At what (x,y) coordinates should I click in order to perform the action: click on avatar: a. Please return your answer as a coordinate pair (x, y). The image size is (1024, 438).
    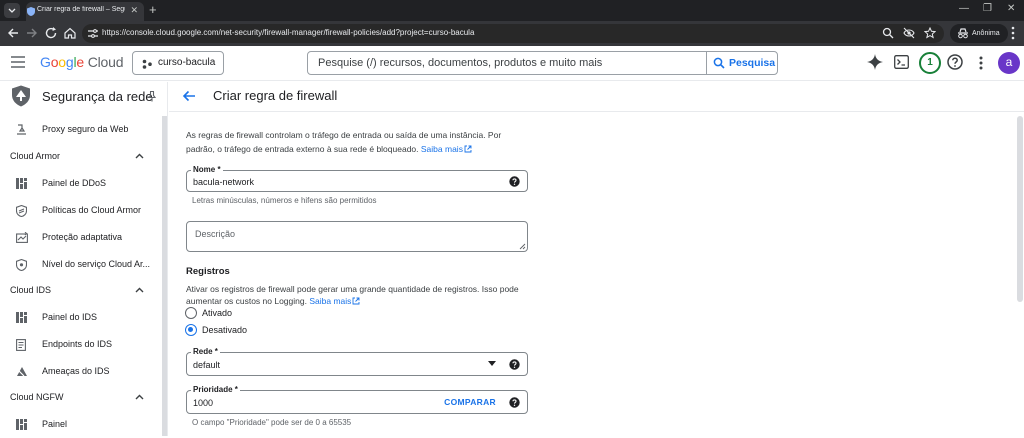
    Looking at the image, I should click on (1009, 63).